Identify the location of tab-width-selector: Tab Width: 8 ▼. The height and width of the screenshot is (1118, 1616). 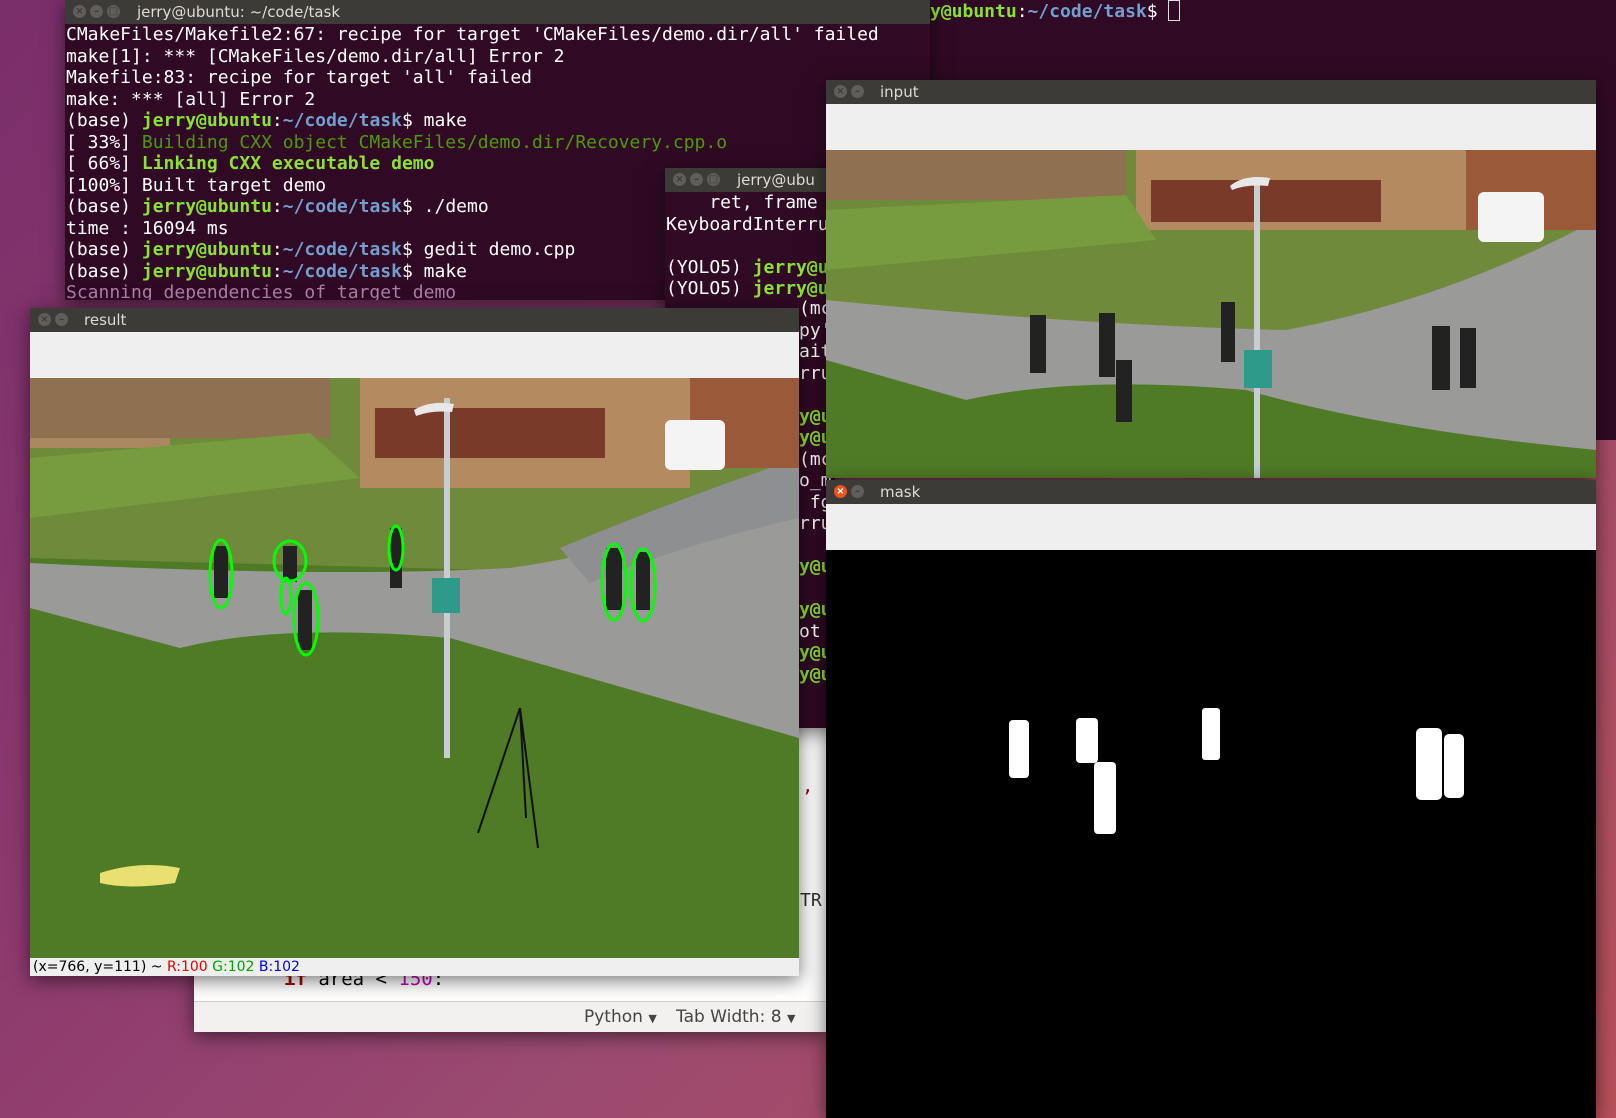
(735, 1017).